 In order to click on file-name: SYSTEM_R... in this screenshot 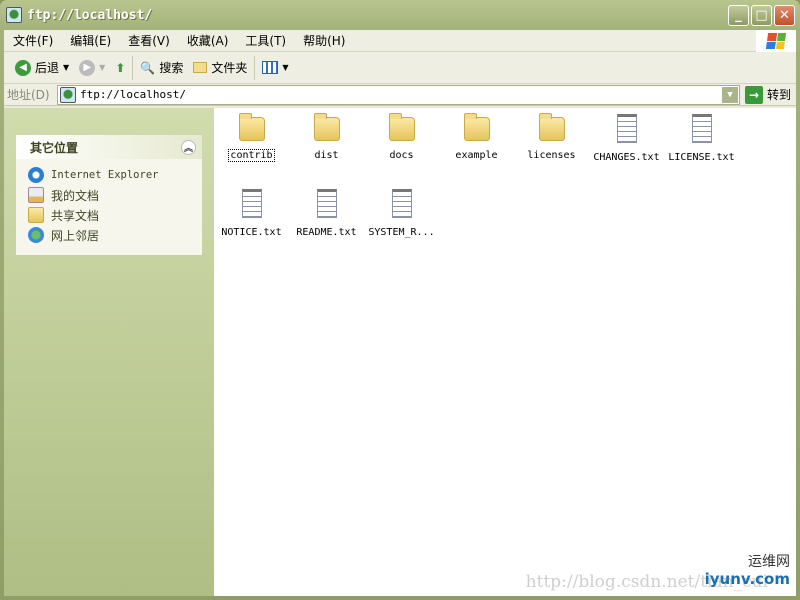, I will do `click(401, 232)`.